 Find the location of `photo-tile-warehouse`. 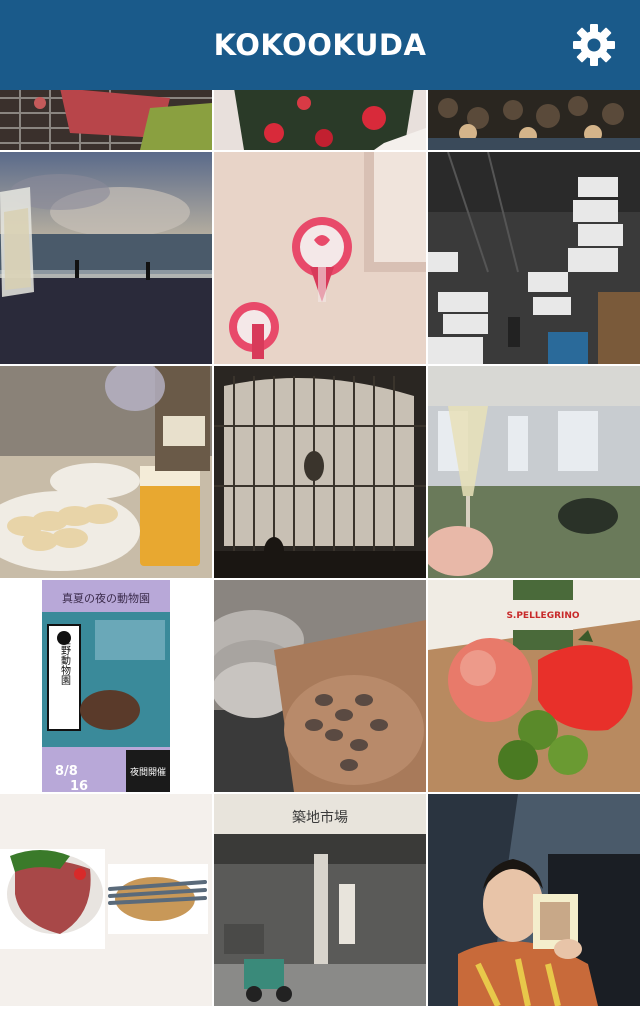

photo-tile-warehouse is located at coordinates (534, 258).